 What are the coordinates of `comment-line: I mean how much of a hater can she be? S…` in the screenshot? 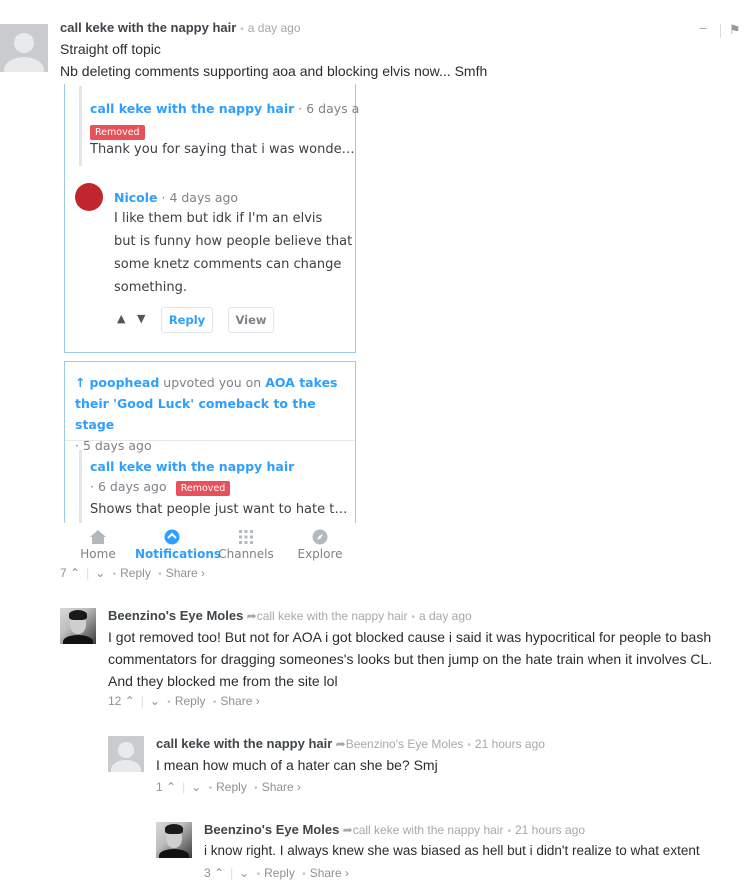 It's located at (297, 765).